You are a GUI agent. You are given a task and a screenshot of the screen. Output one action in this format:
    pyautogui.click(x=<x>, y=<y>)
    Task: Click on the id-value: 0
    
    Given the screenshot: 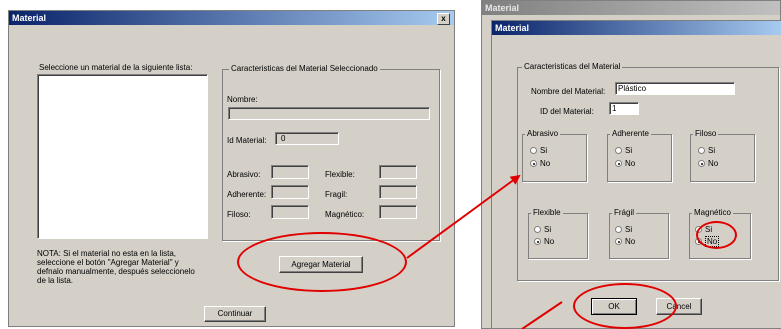 What is the action you would take?
    pyautogui.click(x=283, y=138)
    